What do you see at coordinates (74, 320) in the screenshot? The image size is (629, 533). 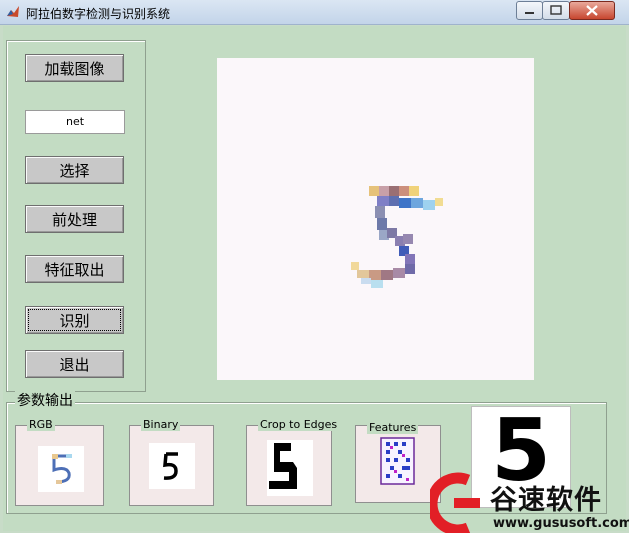 I see `recognize-button: 识别` at bounding box center [74, 320].